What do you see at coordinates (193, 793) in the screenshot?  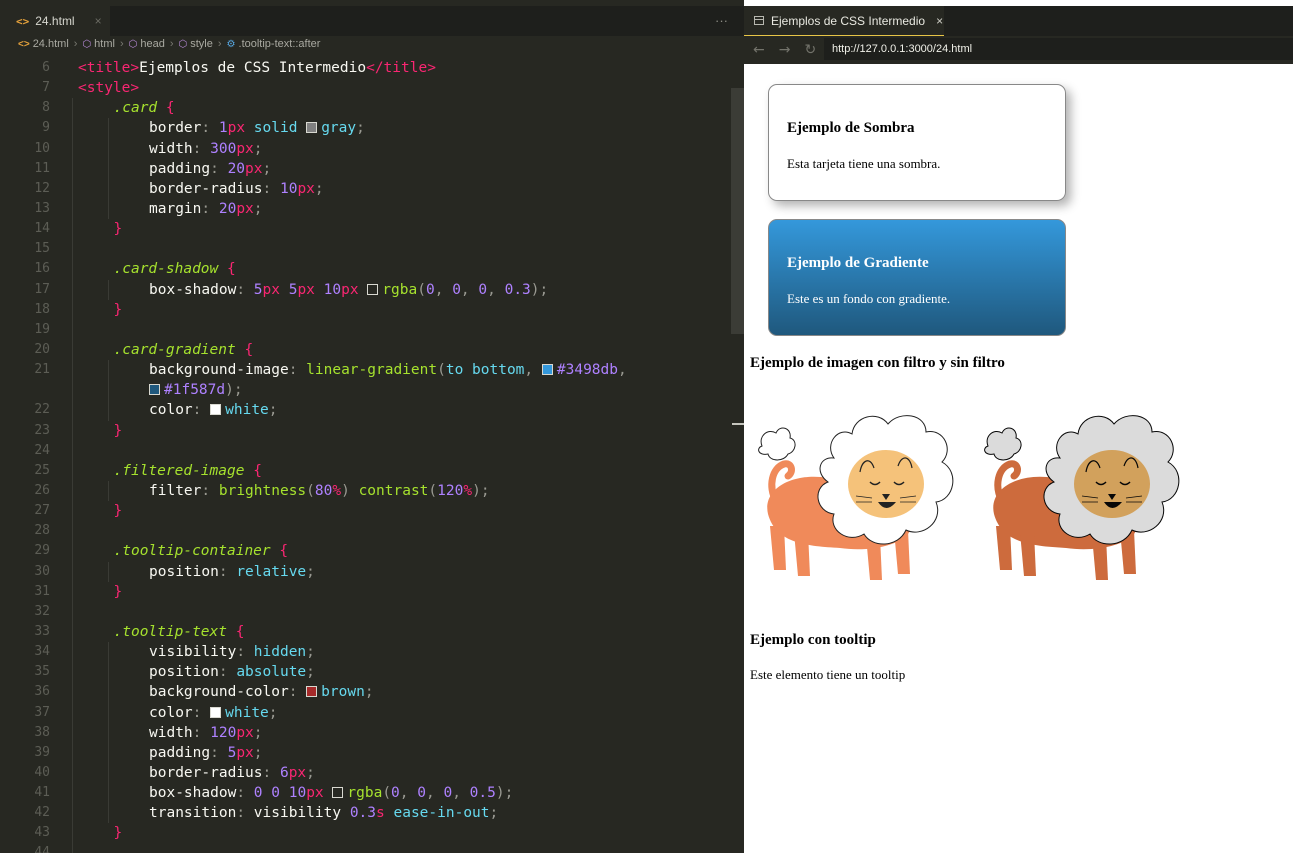 I see `code-token: box-shadow` at bounding box center [193, 793].